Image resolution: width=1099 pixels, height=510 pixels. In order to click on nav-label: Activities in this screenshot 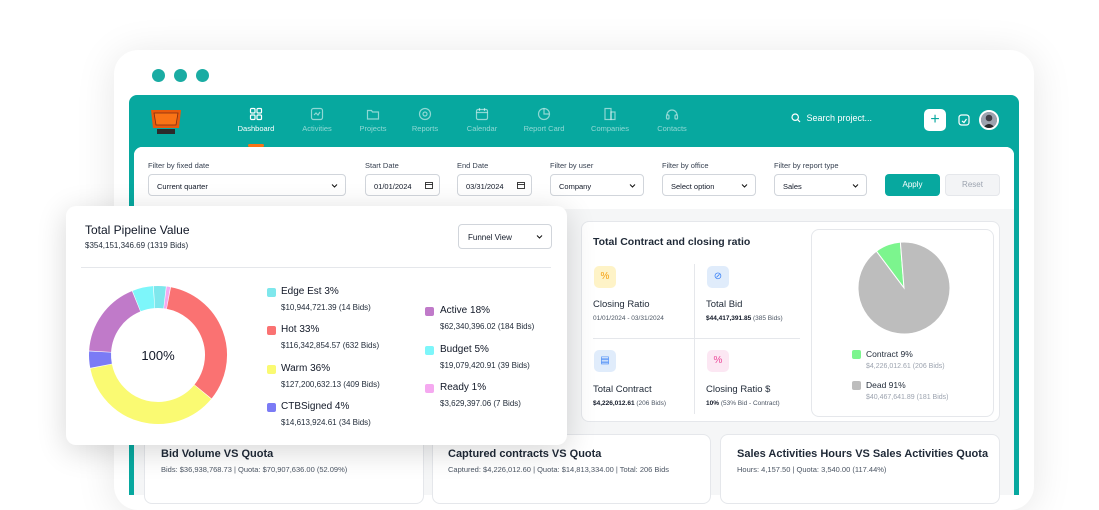, I will do `click(317, 128)`.